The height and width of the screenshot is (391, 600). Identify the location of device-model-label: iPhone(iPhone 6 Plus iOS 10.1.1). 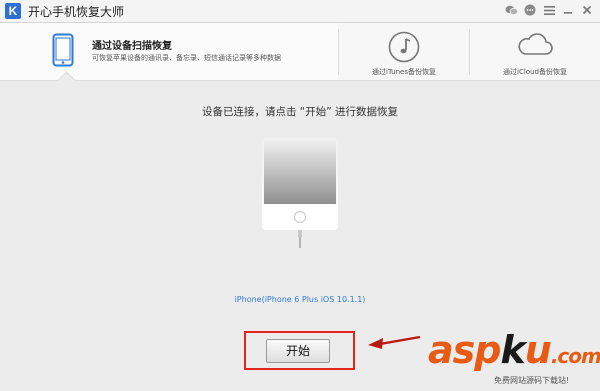
(300, 299).